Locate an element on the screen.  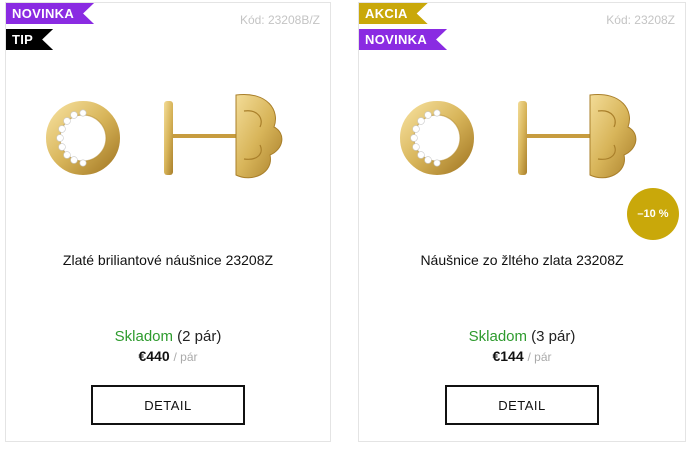
price-amount: €144 is located at coordinates (508, 356).